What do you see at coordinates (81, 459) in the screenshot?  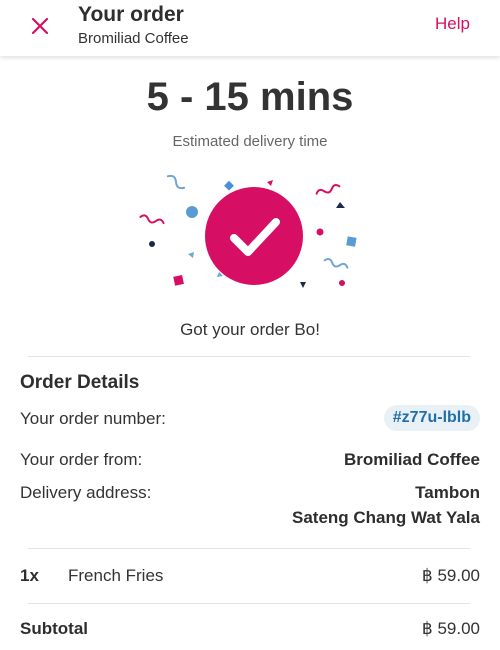 I see `order-from-label: Your order from:` at bounding box center [81, 459].